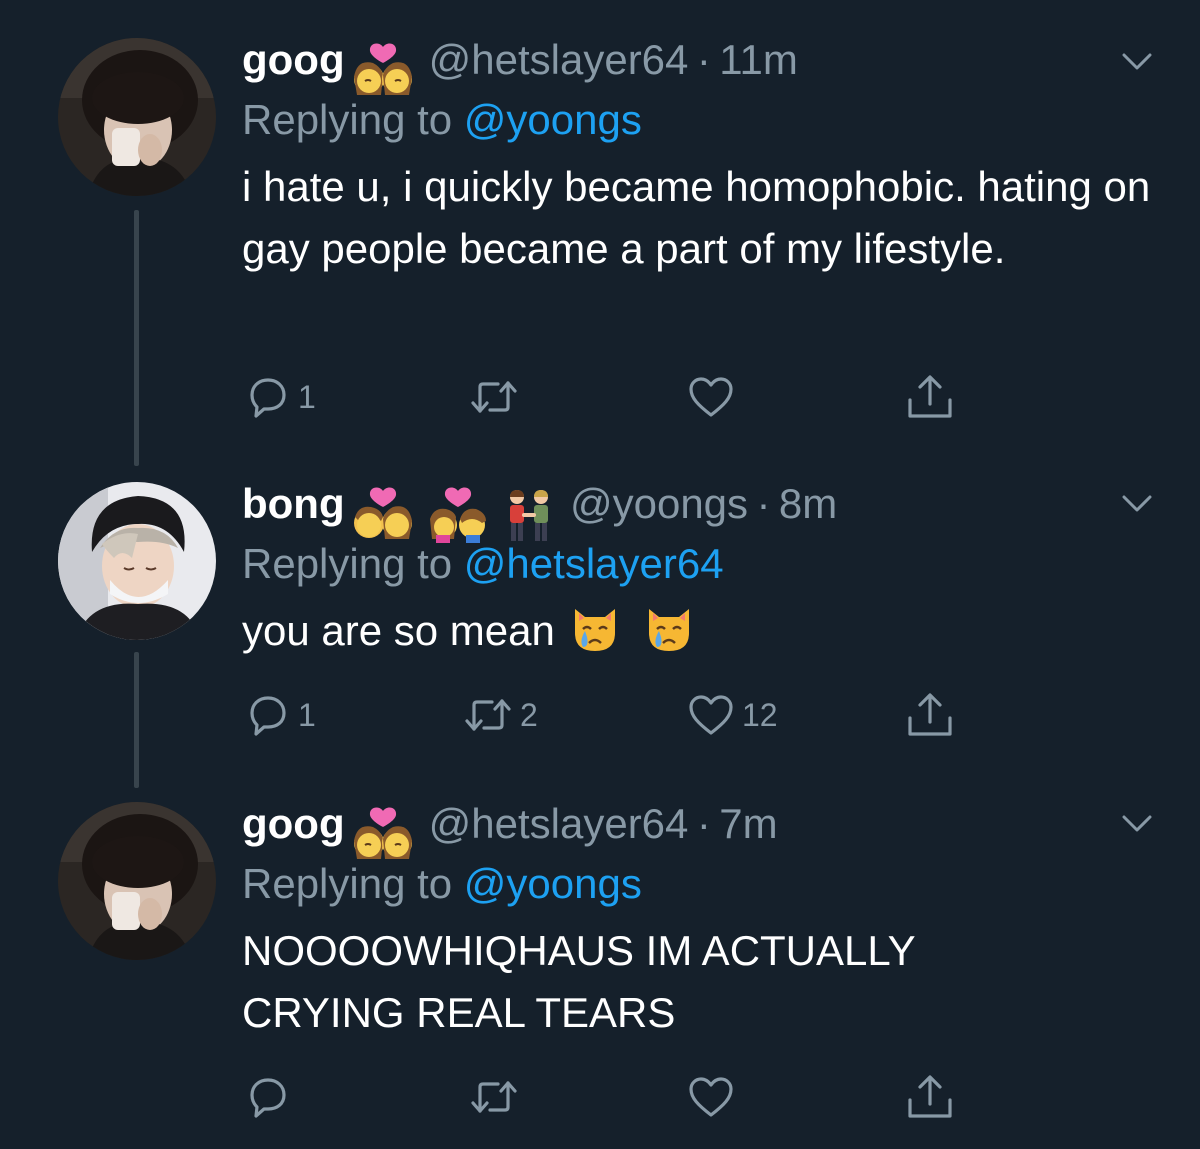  I want to click on reply-button, so click(272, 1097).